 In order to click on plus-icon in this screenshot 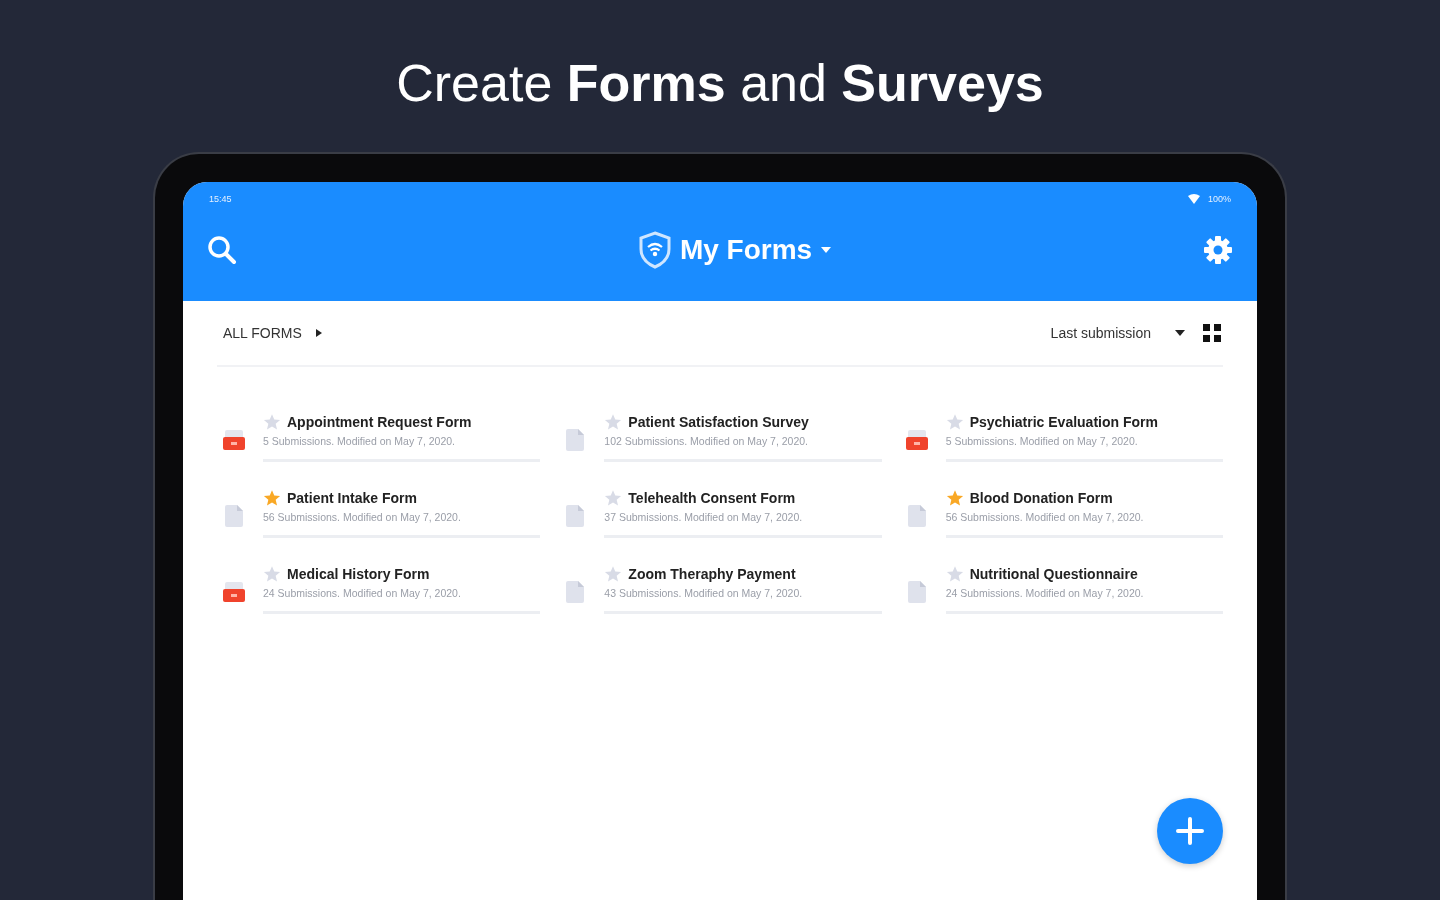, I will do `click(1190, 831)`.